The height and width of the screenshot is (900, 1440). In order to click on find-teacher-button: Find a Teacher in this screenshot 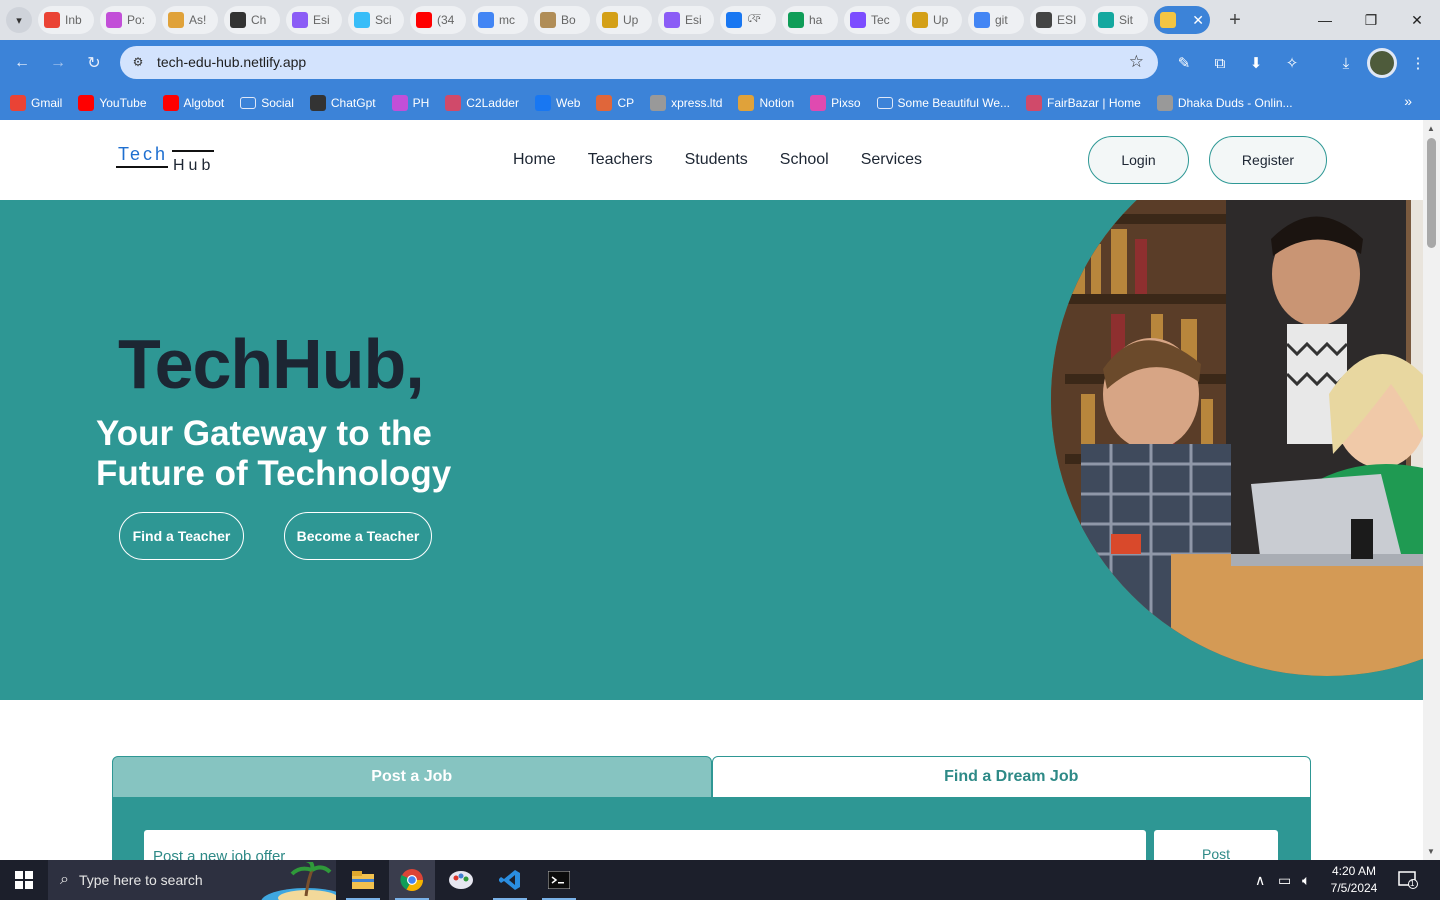, I will do `click(181, 536)`.